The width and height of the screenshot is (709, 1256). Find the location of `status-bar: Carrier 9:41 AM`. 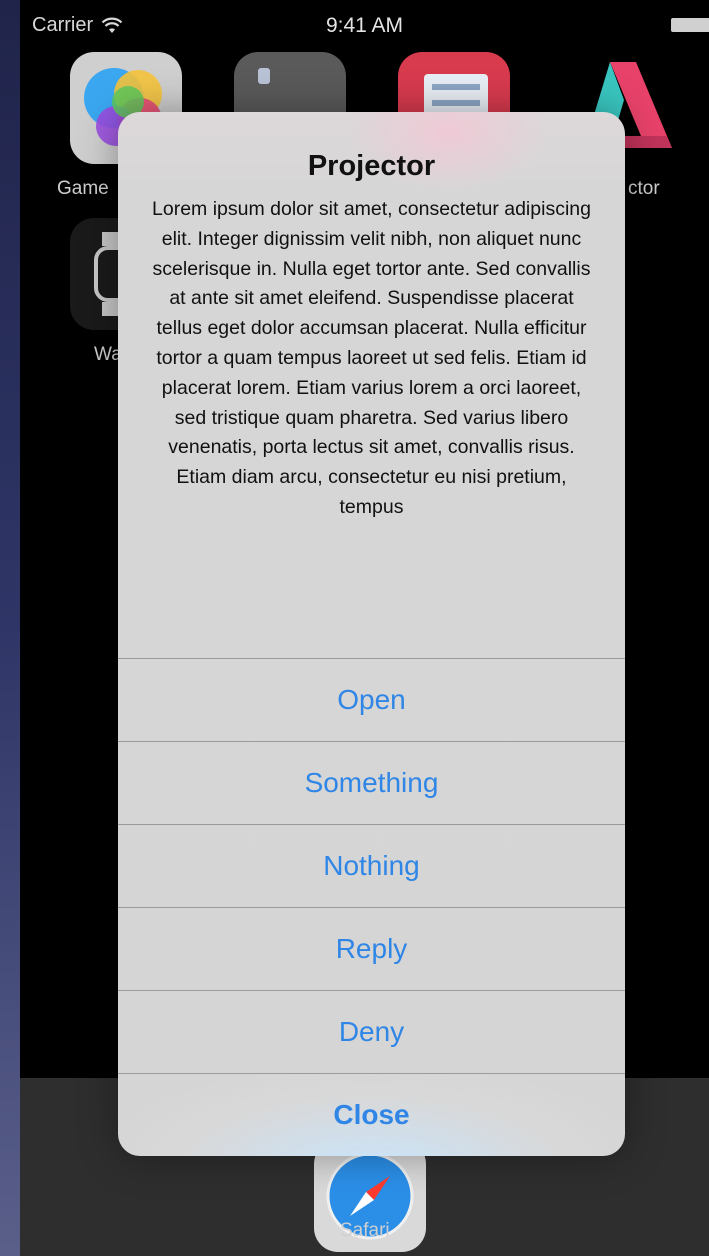

status-bar: Carrier 9:41 AM is located at coordinates (364, 27).